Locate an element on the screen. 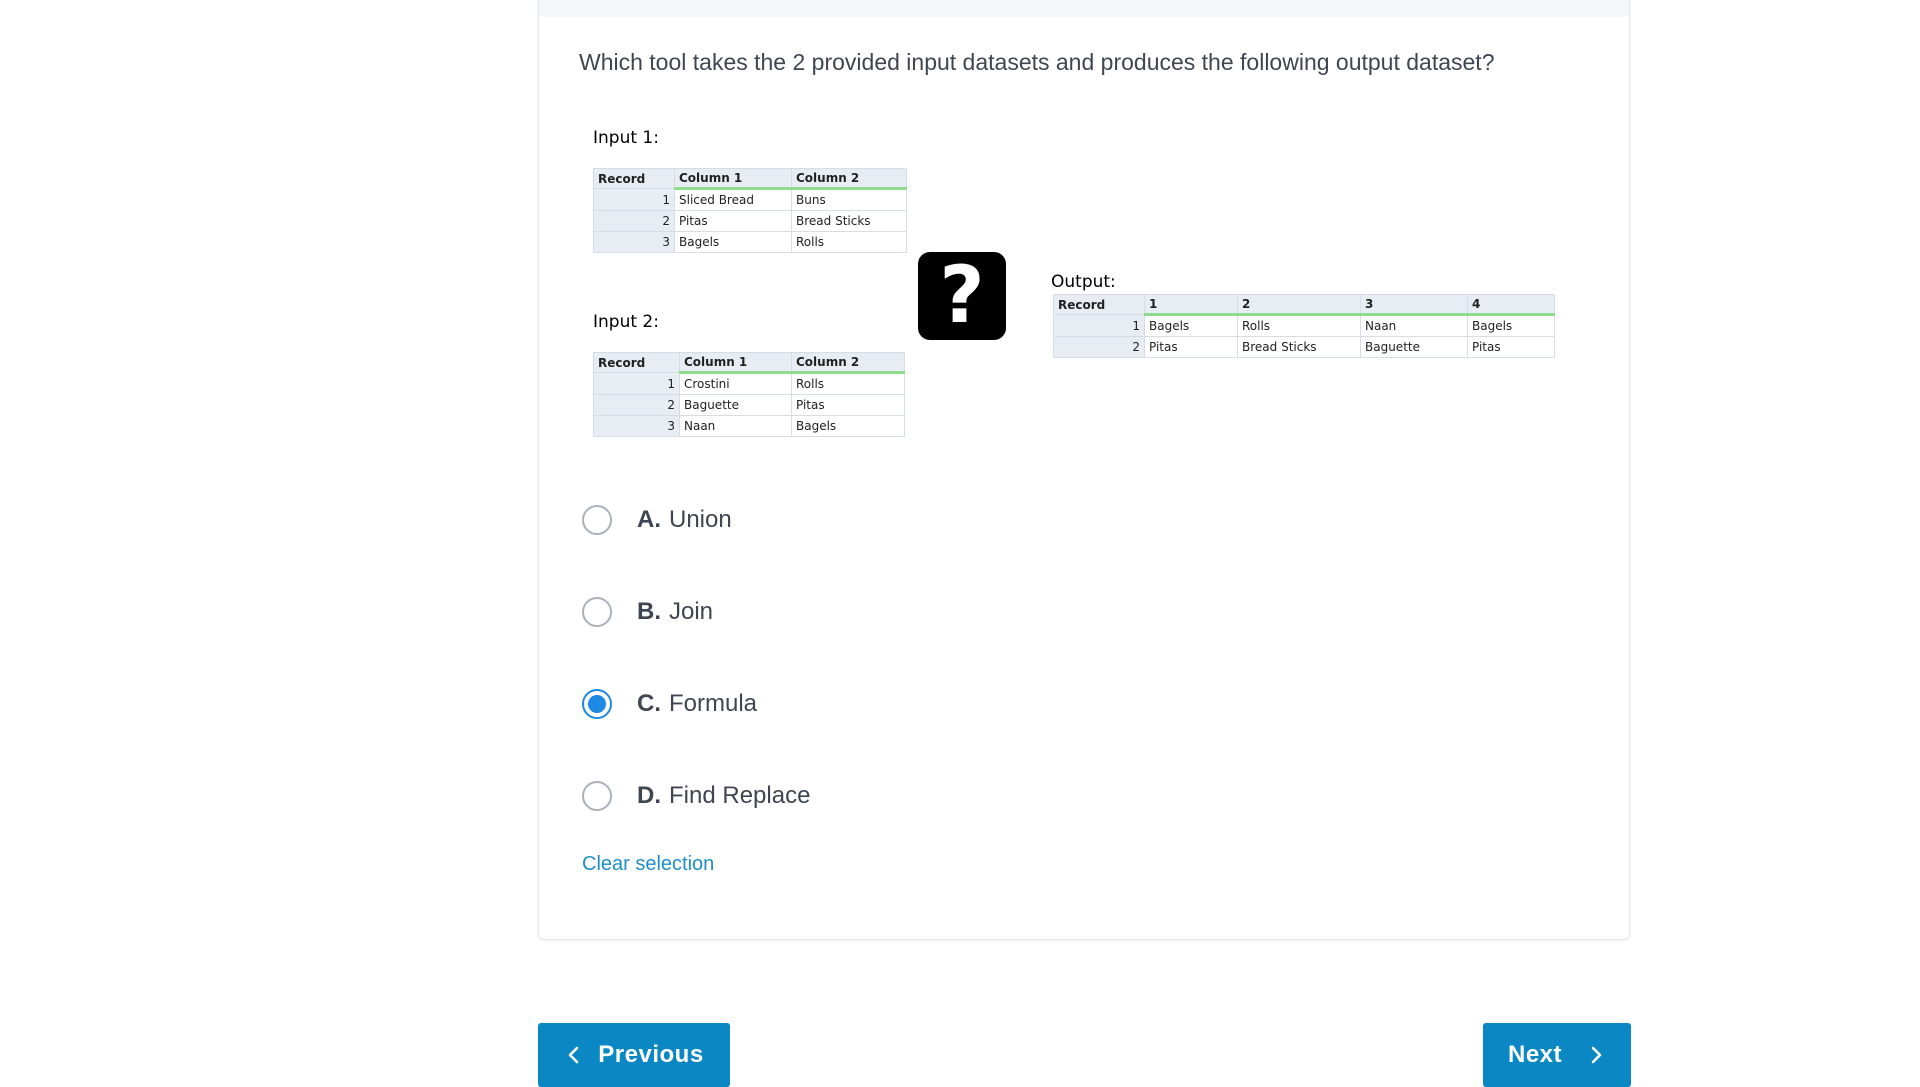 Image resolution: width=1920 pixels, height=1087 pixels. option-c-label: C. Formula is located at coordinates (697, 704).